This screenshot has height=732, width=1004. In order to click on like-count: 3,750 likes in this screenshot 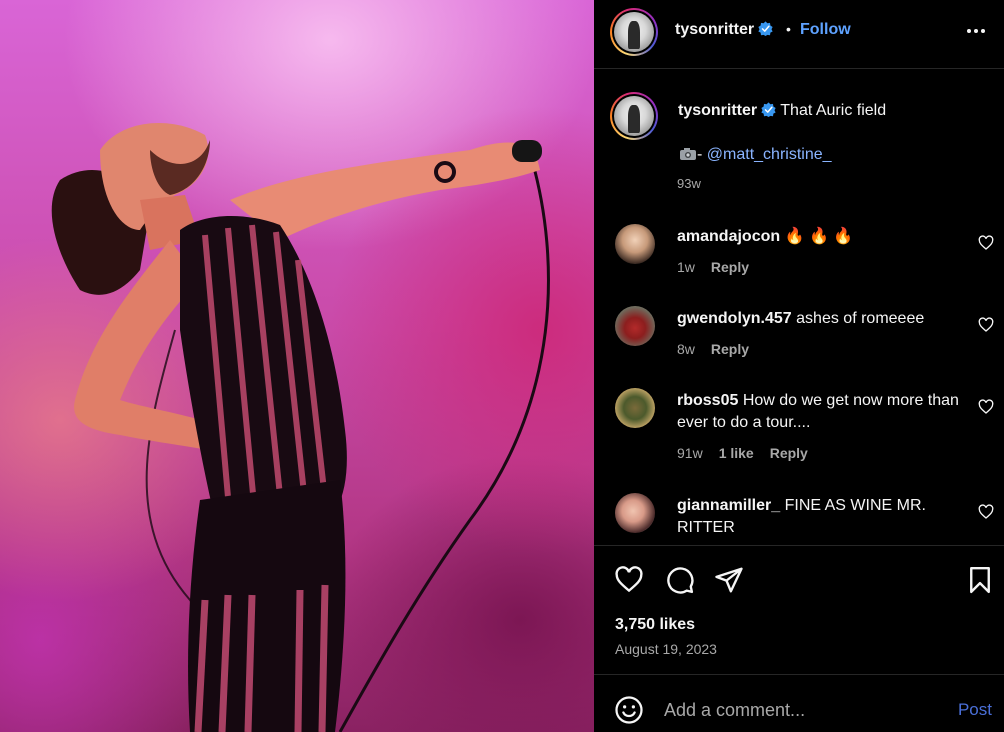, I will do `click(655, 625)`.